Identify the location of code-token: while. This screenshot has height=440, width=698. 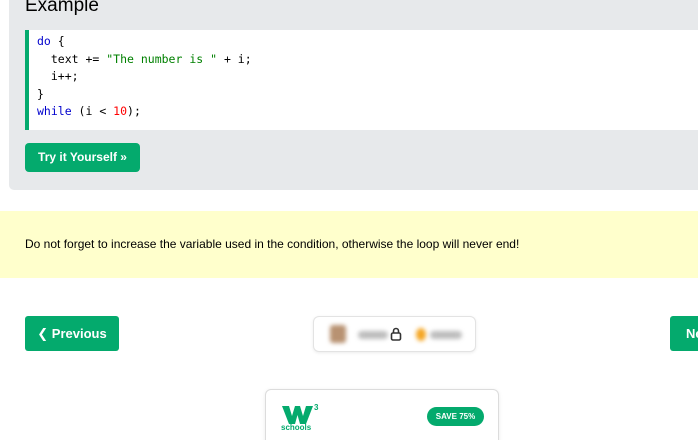
(54, 111).